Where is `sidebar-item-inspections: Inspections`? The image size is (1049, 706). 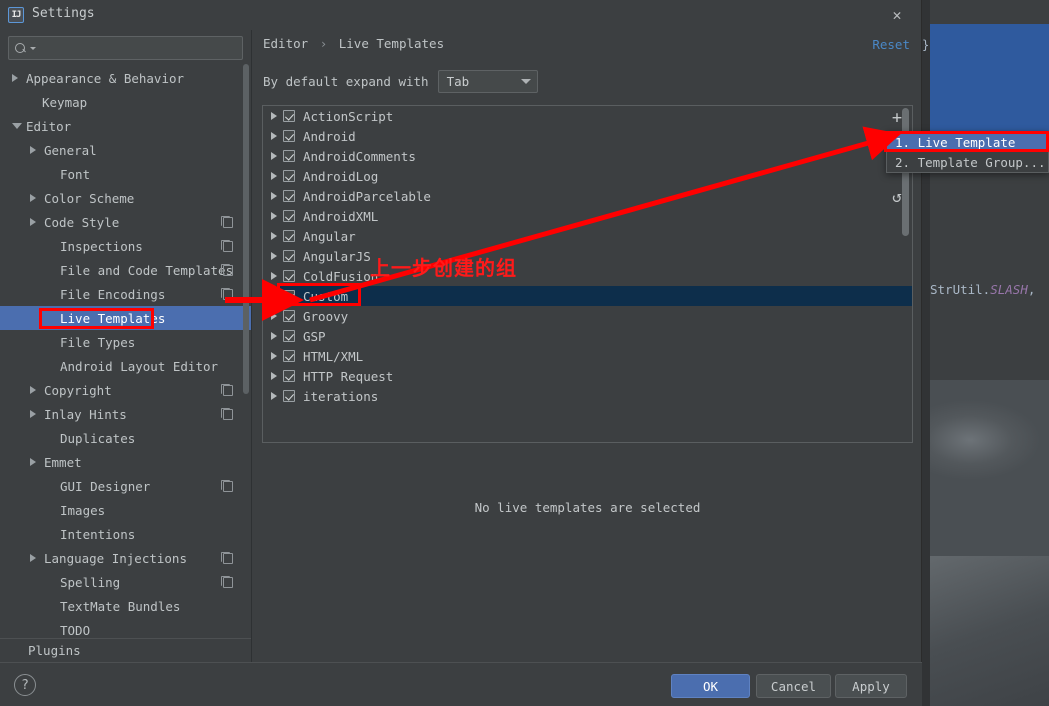 sidebar-item-inspections: Inspections is located at coordinates (125, 246).